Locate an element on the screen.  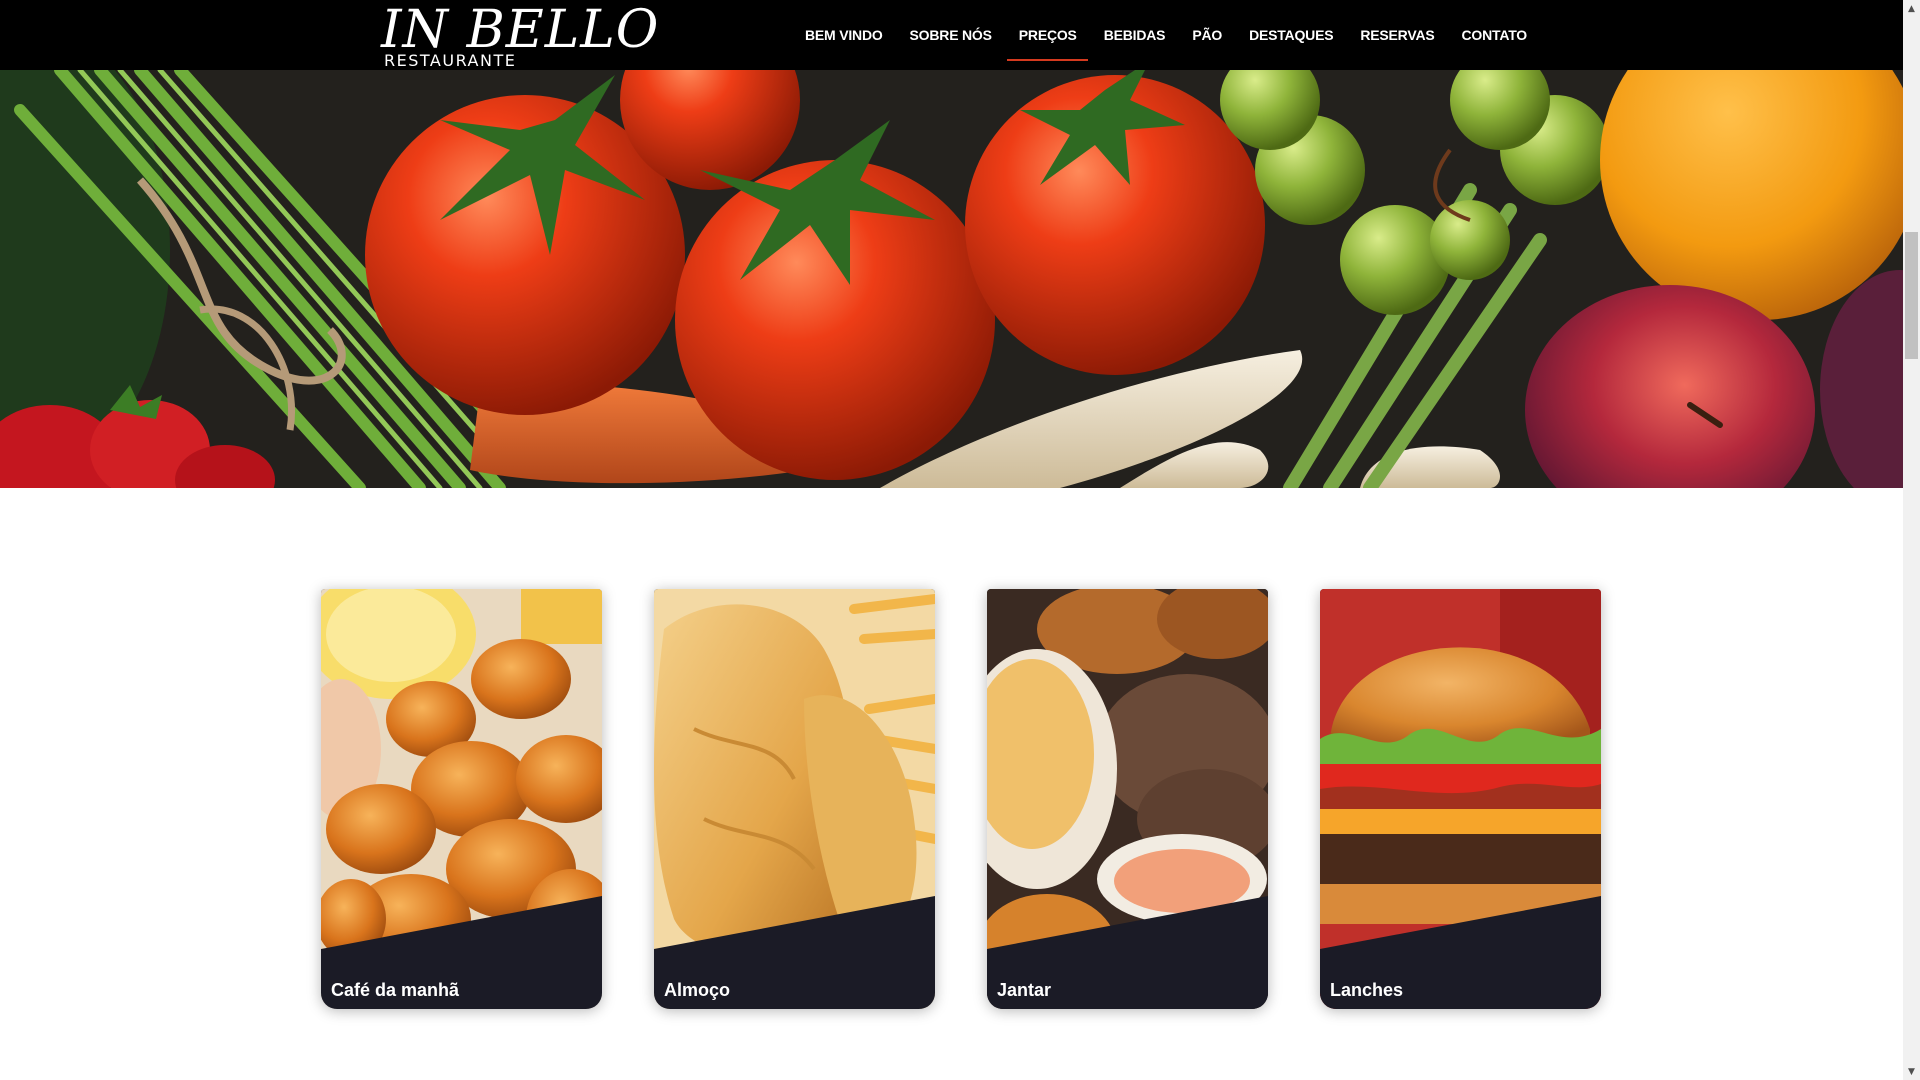
fried-fish-image is located at coordinates (794, 799).